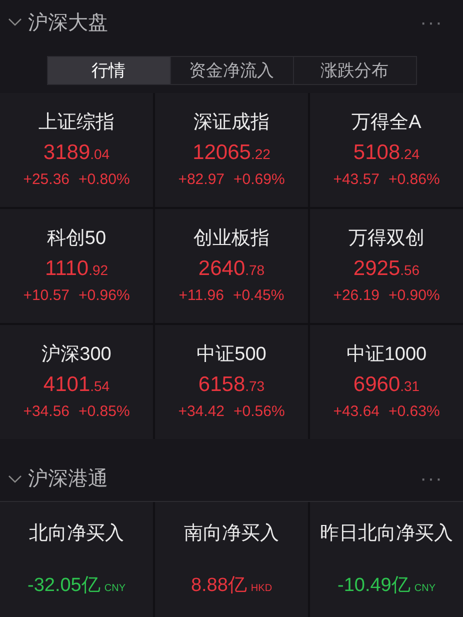 Image resolution: width=463 pixels, height=617 pixels. Describe the element at coordinates (231, 70) in the screenshot. I see `tab: 资金净流入` at that location.